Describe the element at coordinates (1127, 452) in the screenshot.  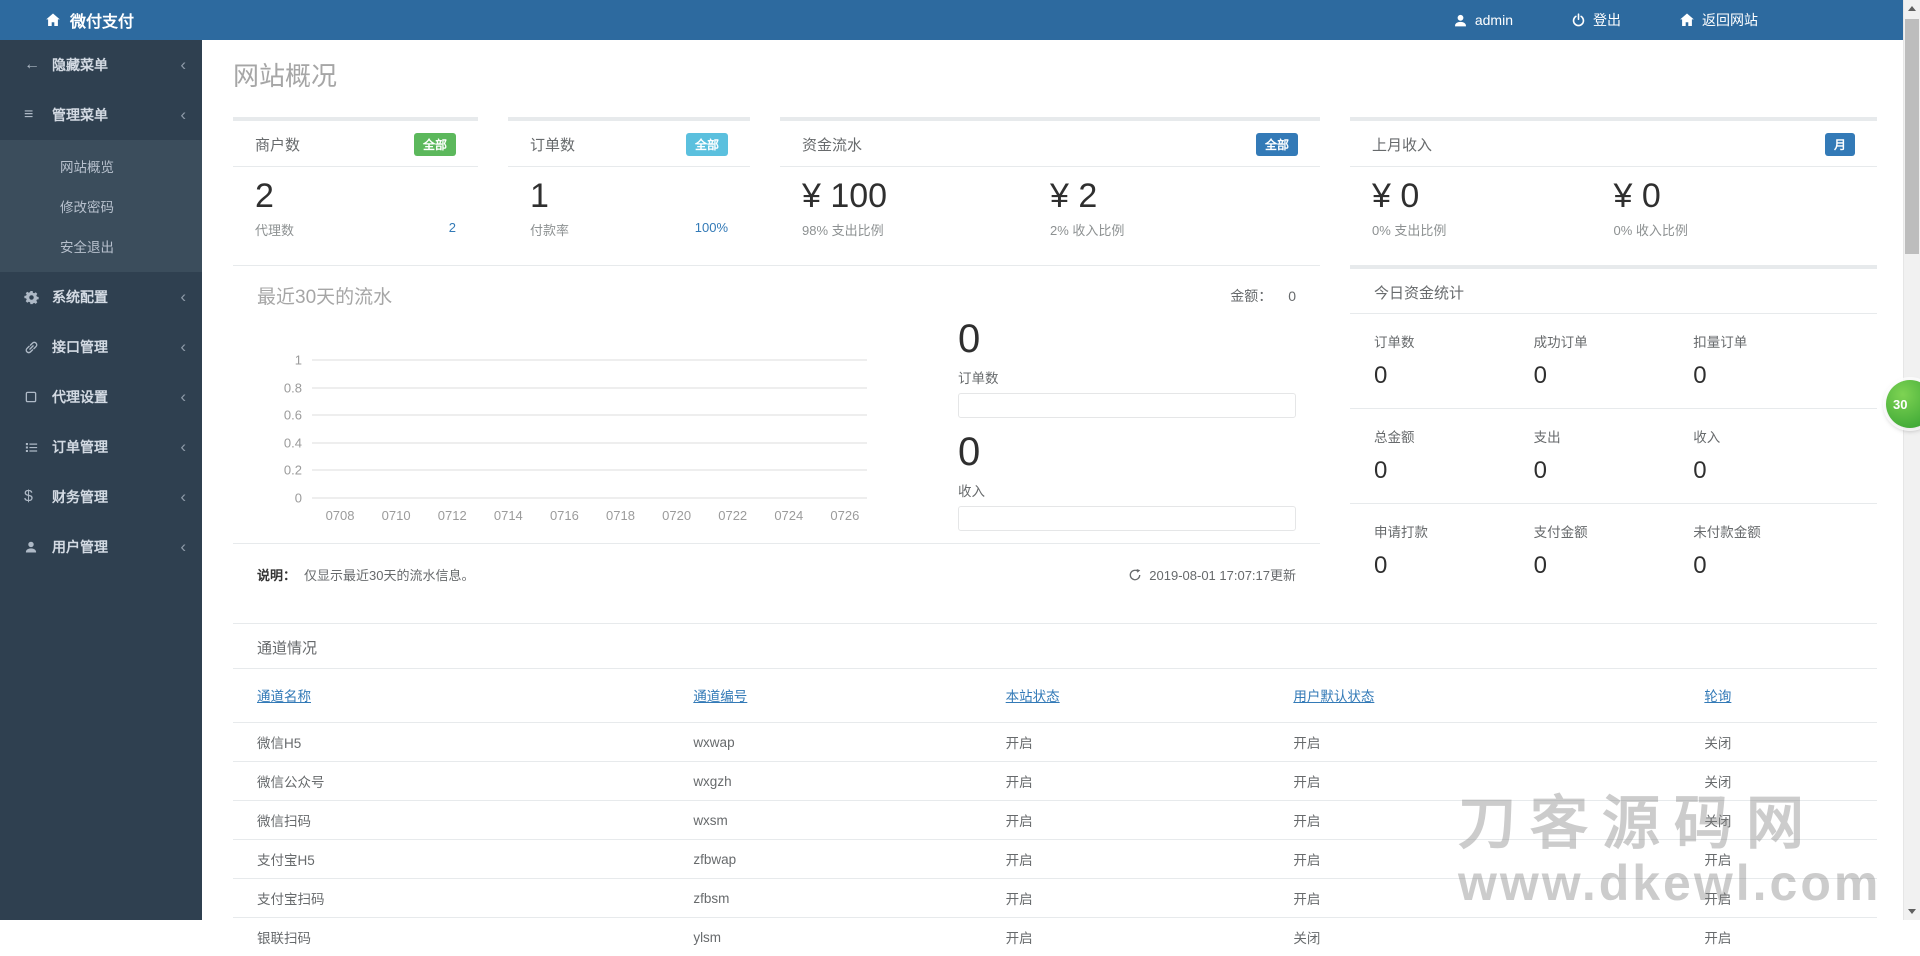
I see `readout-value: 0` at that location.